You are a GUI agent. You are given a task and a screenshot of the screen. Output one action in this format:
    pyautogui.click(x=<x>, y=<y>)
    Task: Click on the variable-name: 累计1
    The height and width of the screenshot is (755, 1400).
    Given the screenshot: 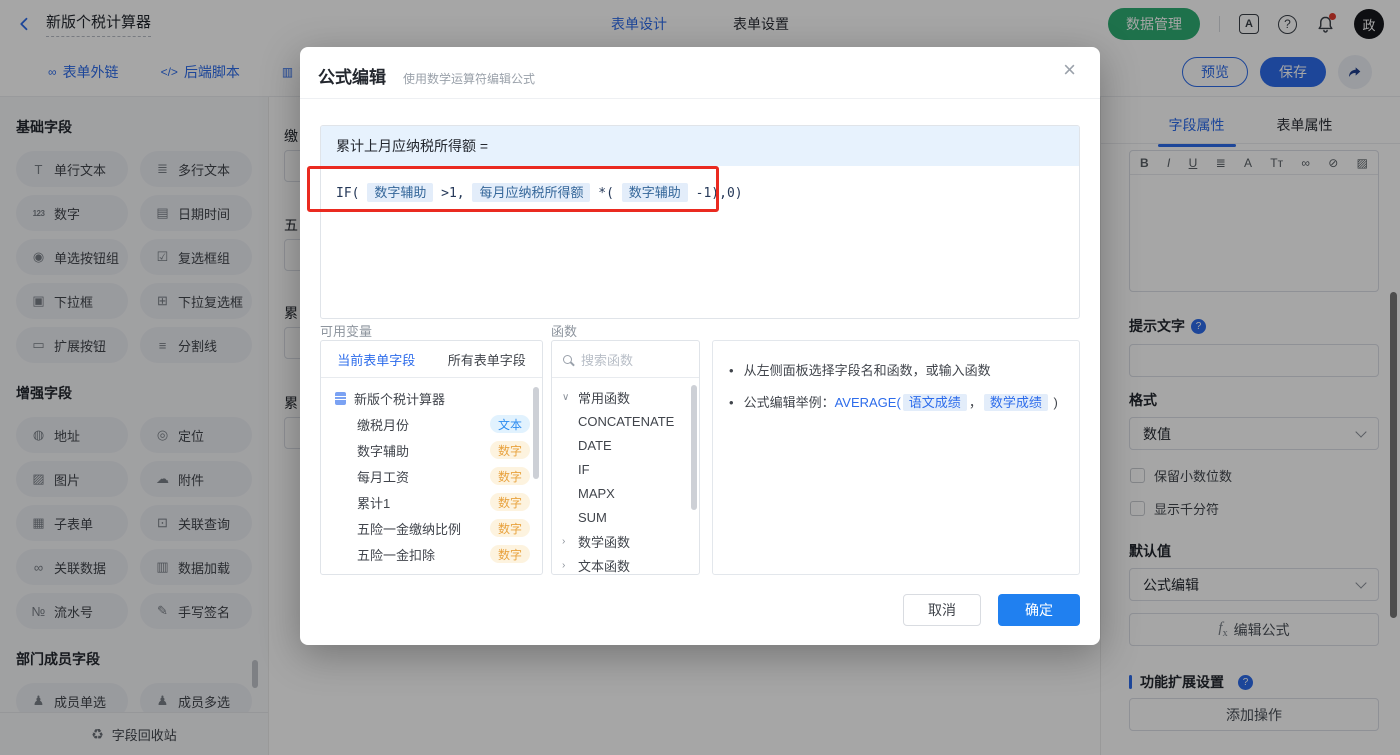 What is the action you would take?
    pyautogui.click(x=374, y=503)
    